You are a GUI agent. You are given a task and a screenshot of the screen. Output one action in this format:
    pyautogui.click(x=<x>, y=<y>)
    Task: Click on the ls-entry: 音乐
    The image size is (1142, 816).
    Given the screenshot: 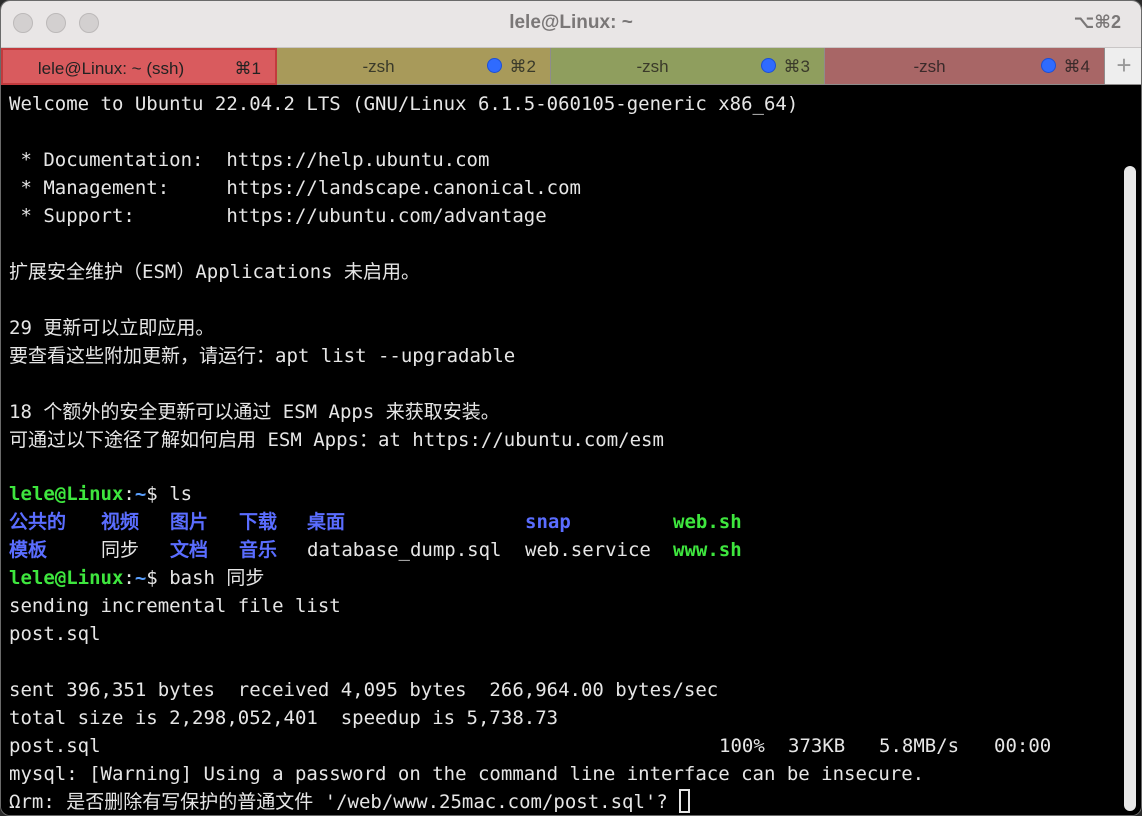 What is the action you would take?
    pyautogui.click(x=258, y=550)
    